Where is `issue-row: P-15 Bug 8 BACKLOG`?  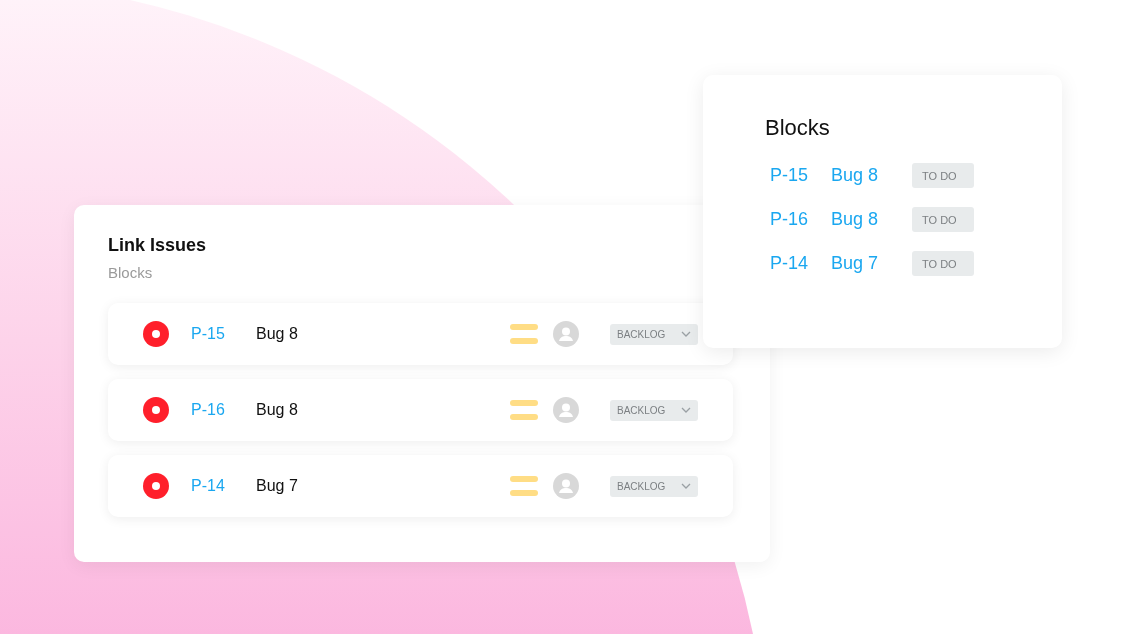 issue-row: P-15 Bug 8 BACKLOG is located at coordinates (420, 334).